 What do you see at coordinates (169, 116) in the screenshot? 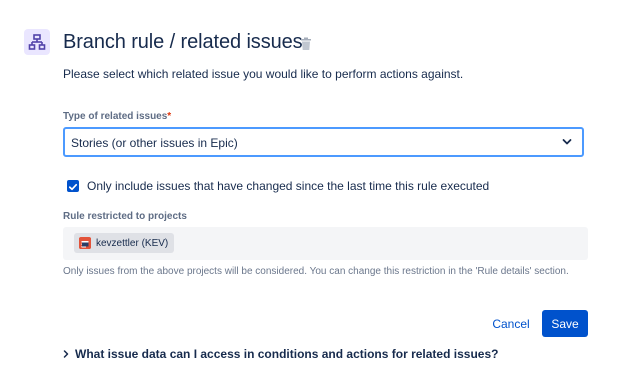
I see `required-indicator: *` at bounding box center [169, 116].